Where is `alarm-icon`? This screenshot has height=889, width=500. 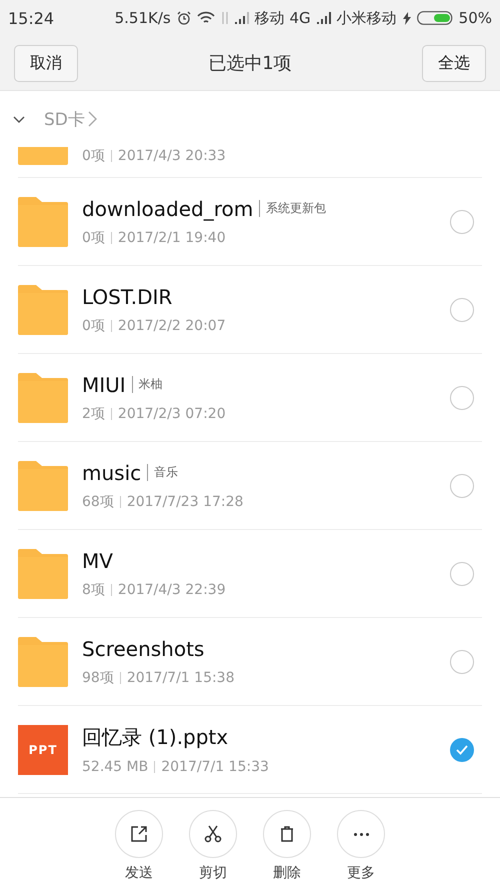 alarm-icon is located at coordinates (183, 18).